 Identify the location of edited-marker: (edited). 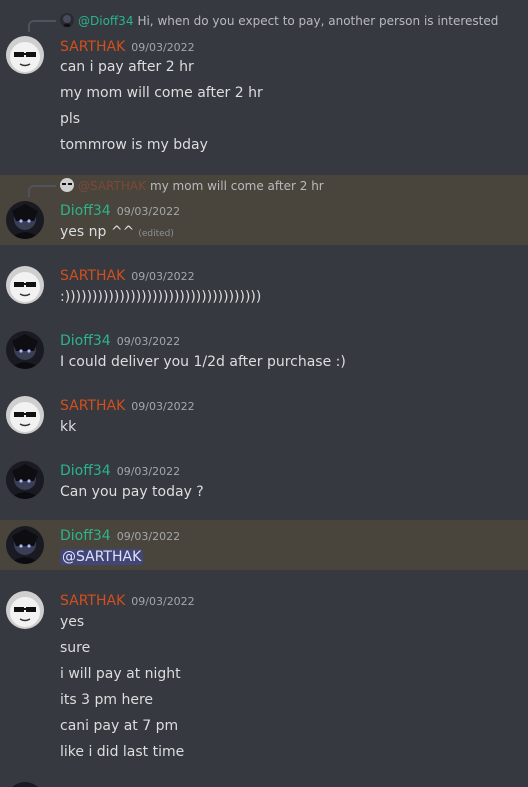
(156, 234).